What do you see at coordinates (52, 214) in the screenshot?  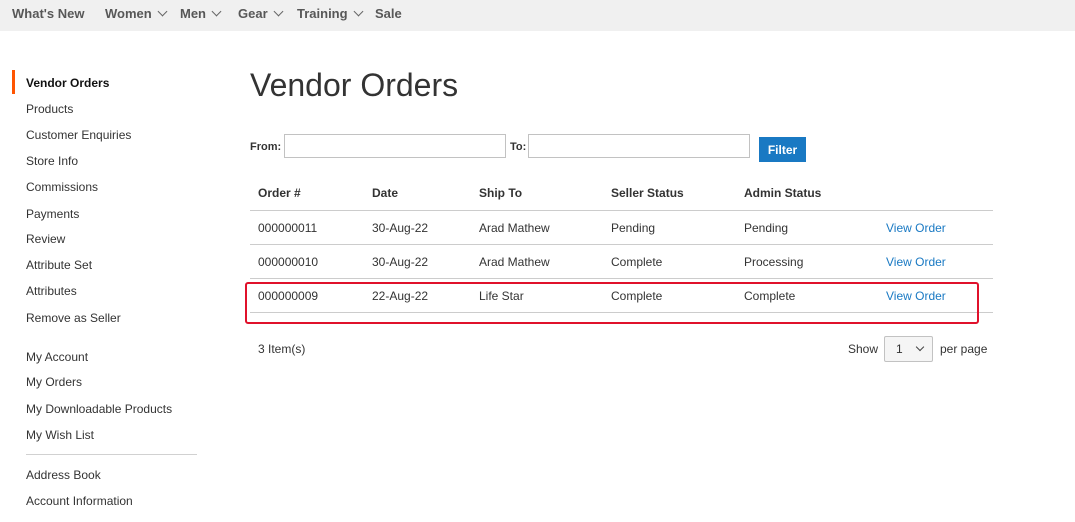 I see `sidebar-item-payments: Payments` at bounding box center [52, 214].